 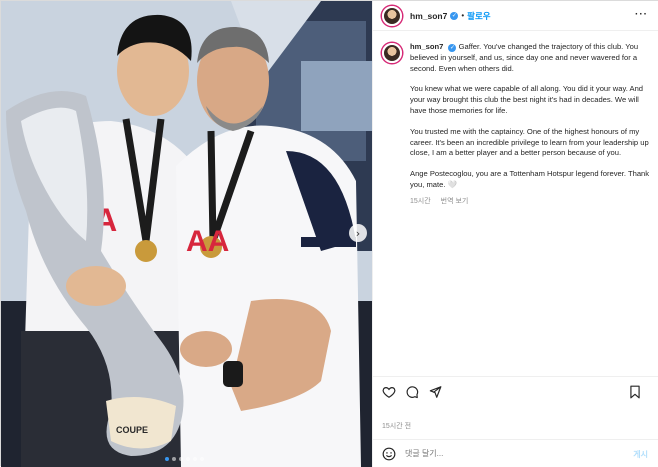 I want to click on username: hm_son7, so click(x=428, y=16).